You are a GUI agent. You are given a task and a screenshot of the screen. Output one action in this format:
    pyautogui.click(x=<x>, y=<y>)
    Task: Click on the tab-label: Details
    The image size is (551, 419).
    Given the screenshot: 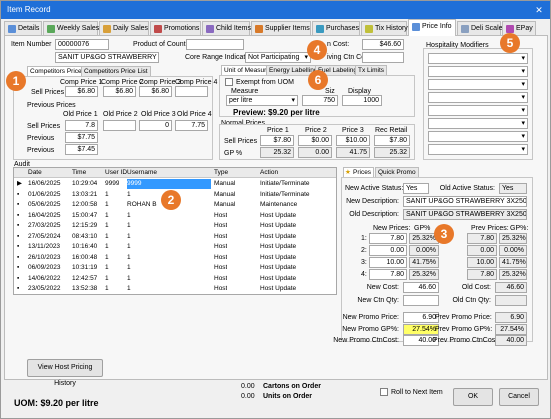 What is the action you would take?
    pyautogui.click(x=29, y=28)
    